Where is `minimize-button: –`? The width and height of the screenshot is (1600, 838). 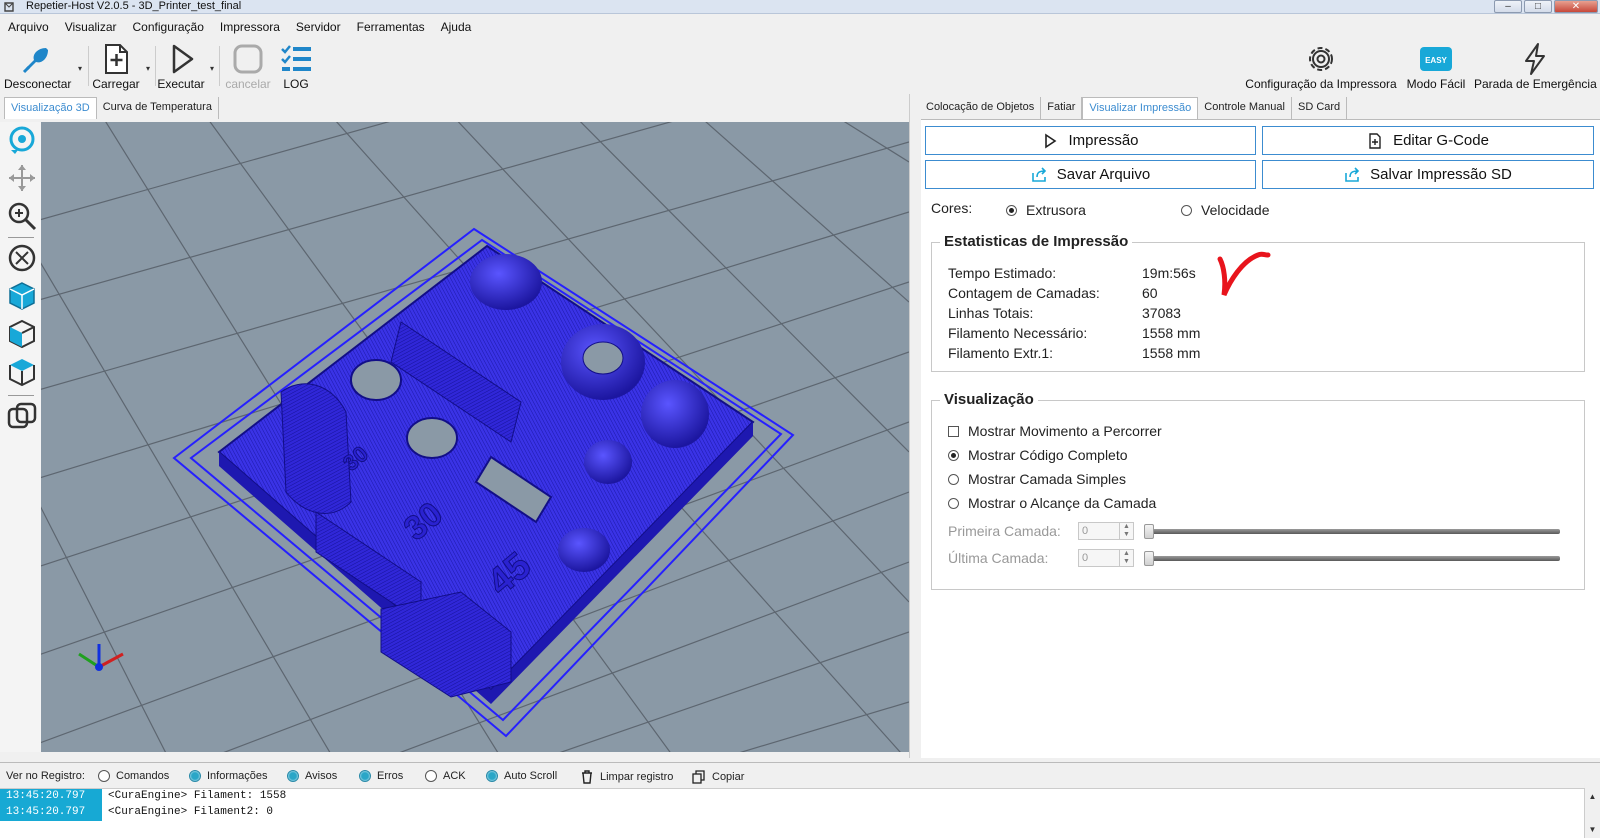 minimize-button: – is located at coordinates (1508, 6).